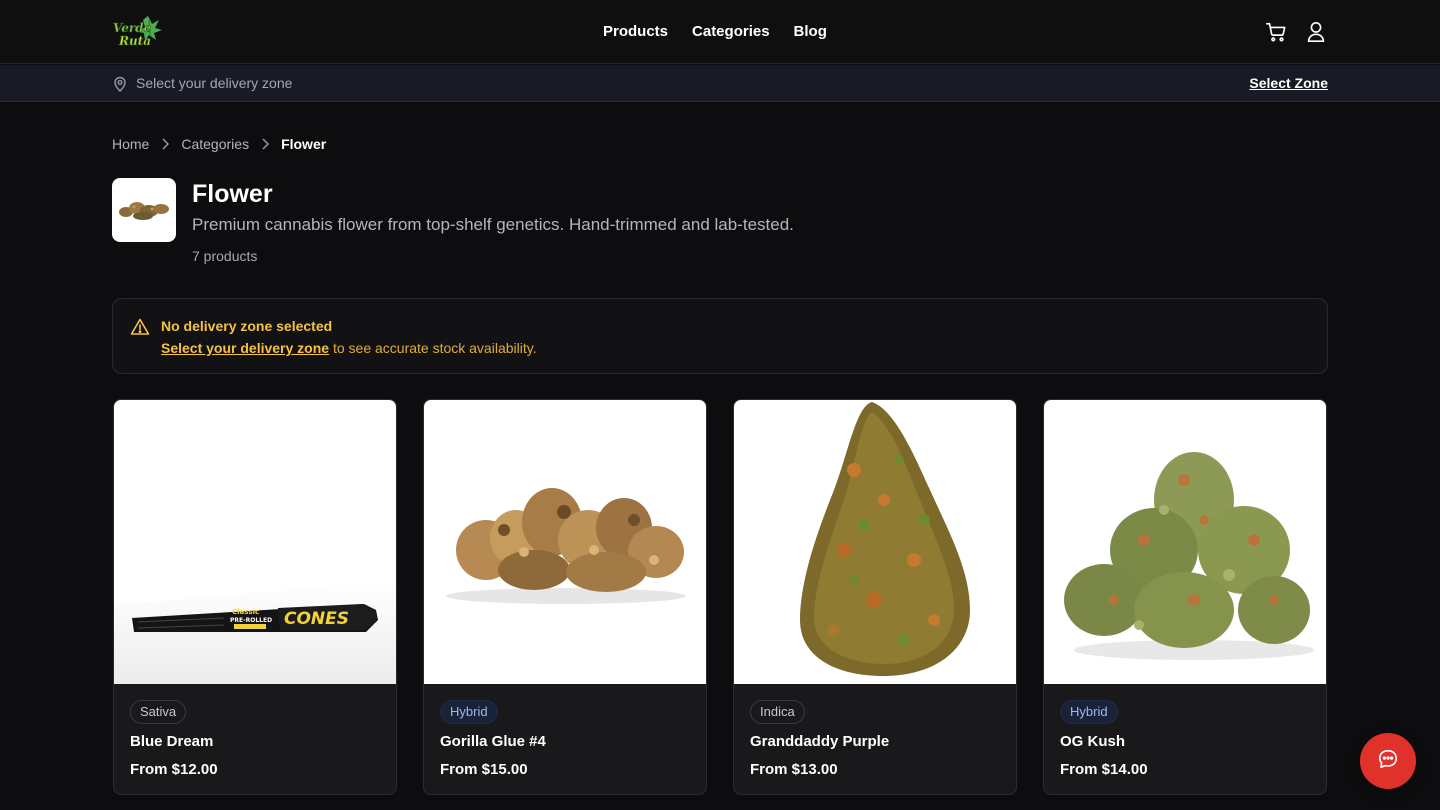  What do you see at coordinates (255, 542) in the screenshot?
I see `product-image: CONES Classic PRE-ROLLED` at bounding box center [255, 542].